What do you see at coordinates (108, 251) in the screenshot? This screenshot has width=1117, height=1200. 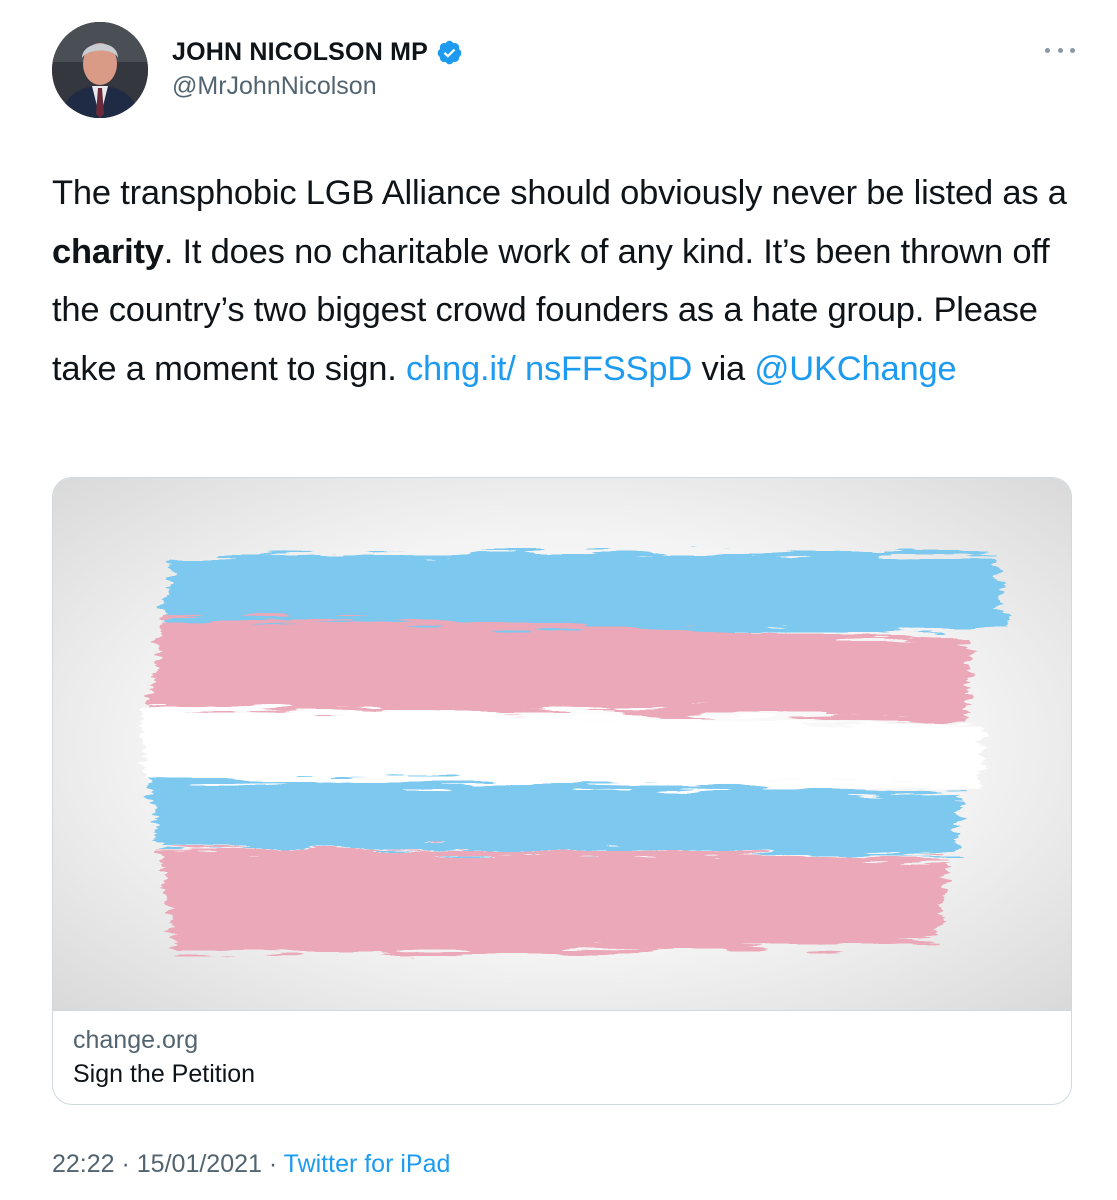 I see `tweet-text-bold: charity` at bounding box center [108, 251].